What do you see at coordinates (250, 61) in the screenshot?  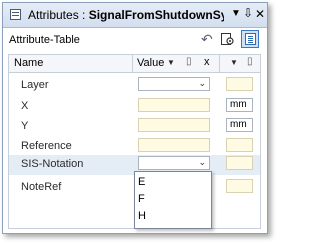 I see `unit-copy-icon: ▯` at bounding box center [250, 61].